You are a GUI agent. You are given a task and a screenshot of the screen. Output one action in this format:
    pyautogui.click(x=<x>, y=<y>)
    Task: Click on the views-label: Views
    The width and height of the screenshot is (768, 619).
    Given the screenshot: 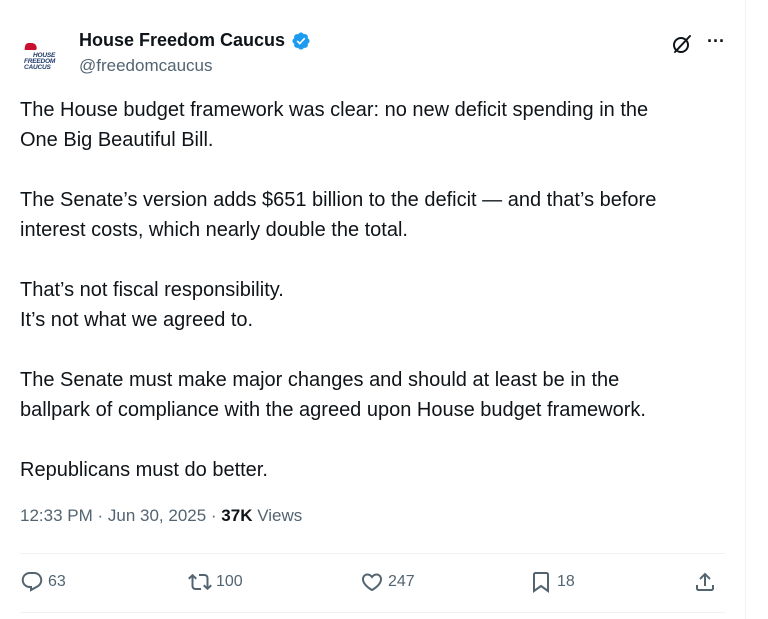 What is the action you would take?
    pyautogui.click(x=280, y=515)
    